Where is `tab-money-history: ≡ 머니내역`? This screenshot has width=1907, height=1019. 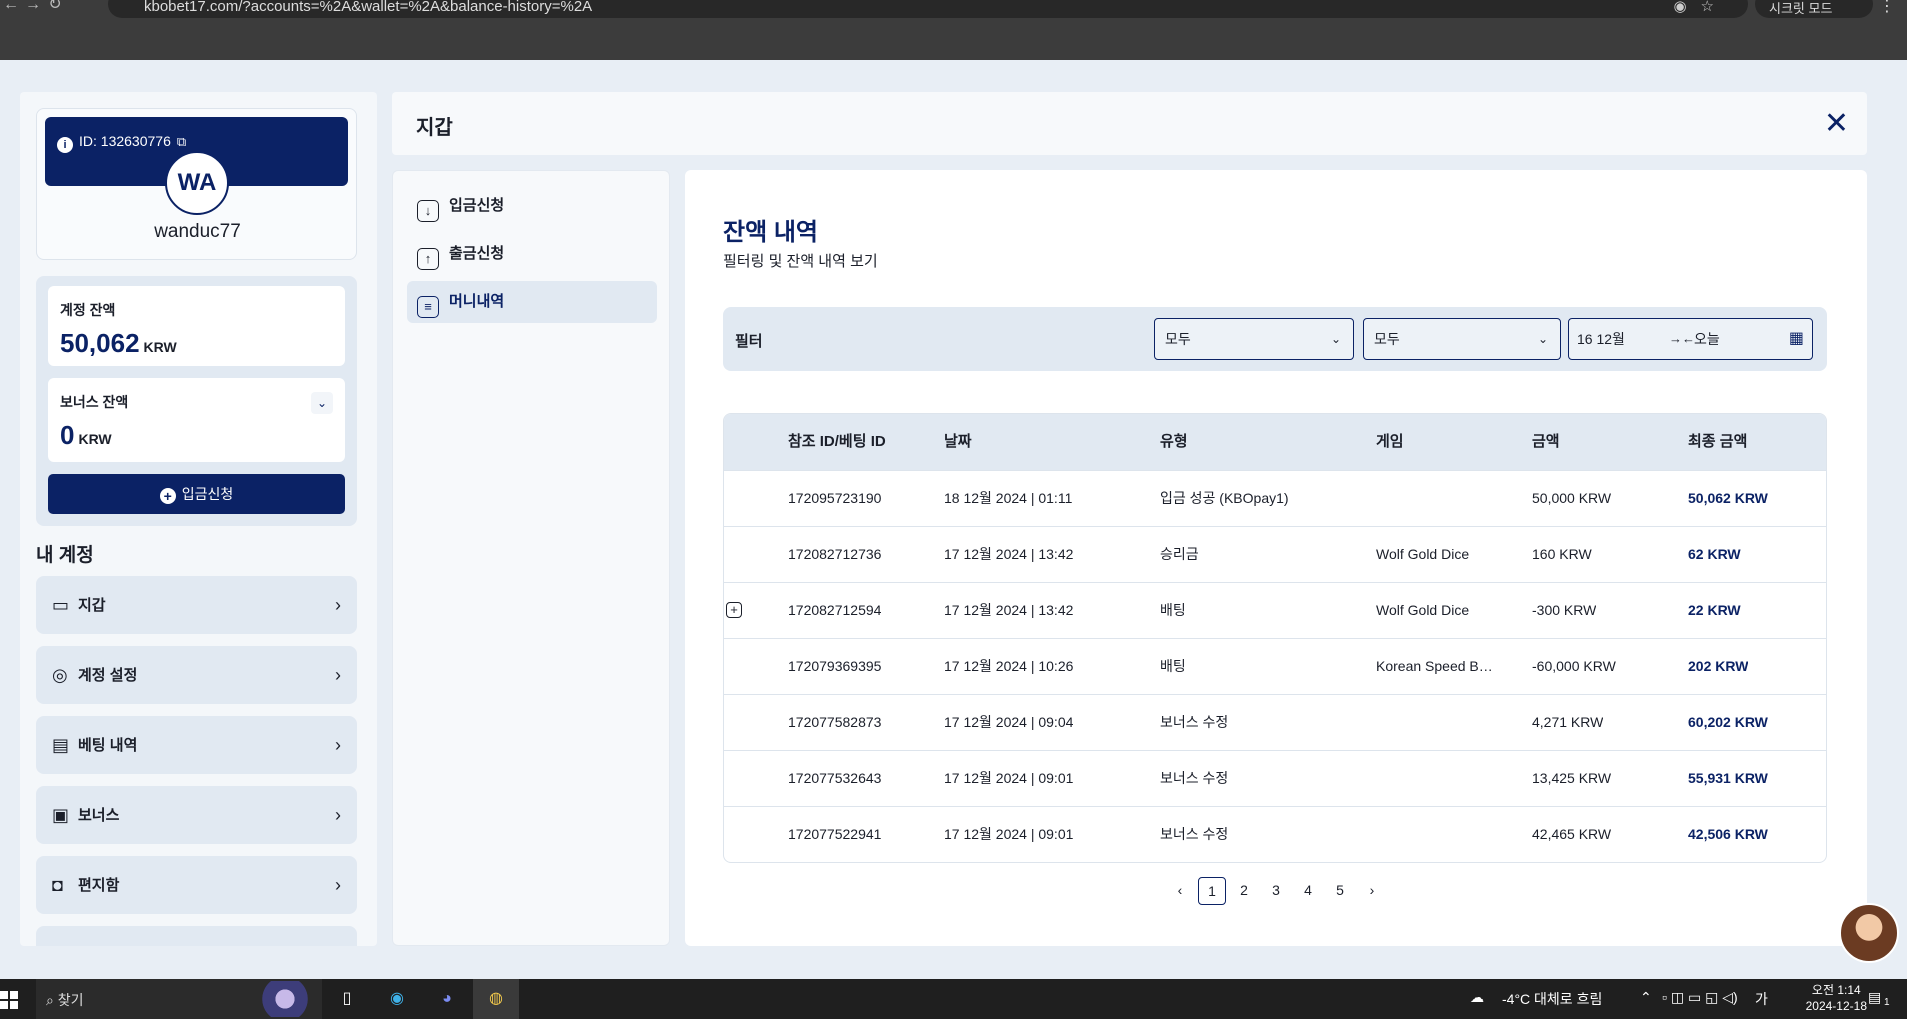 tab-money-history: ≡ 머니내역 is located at coordinates (532, 302).